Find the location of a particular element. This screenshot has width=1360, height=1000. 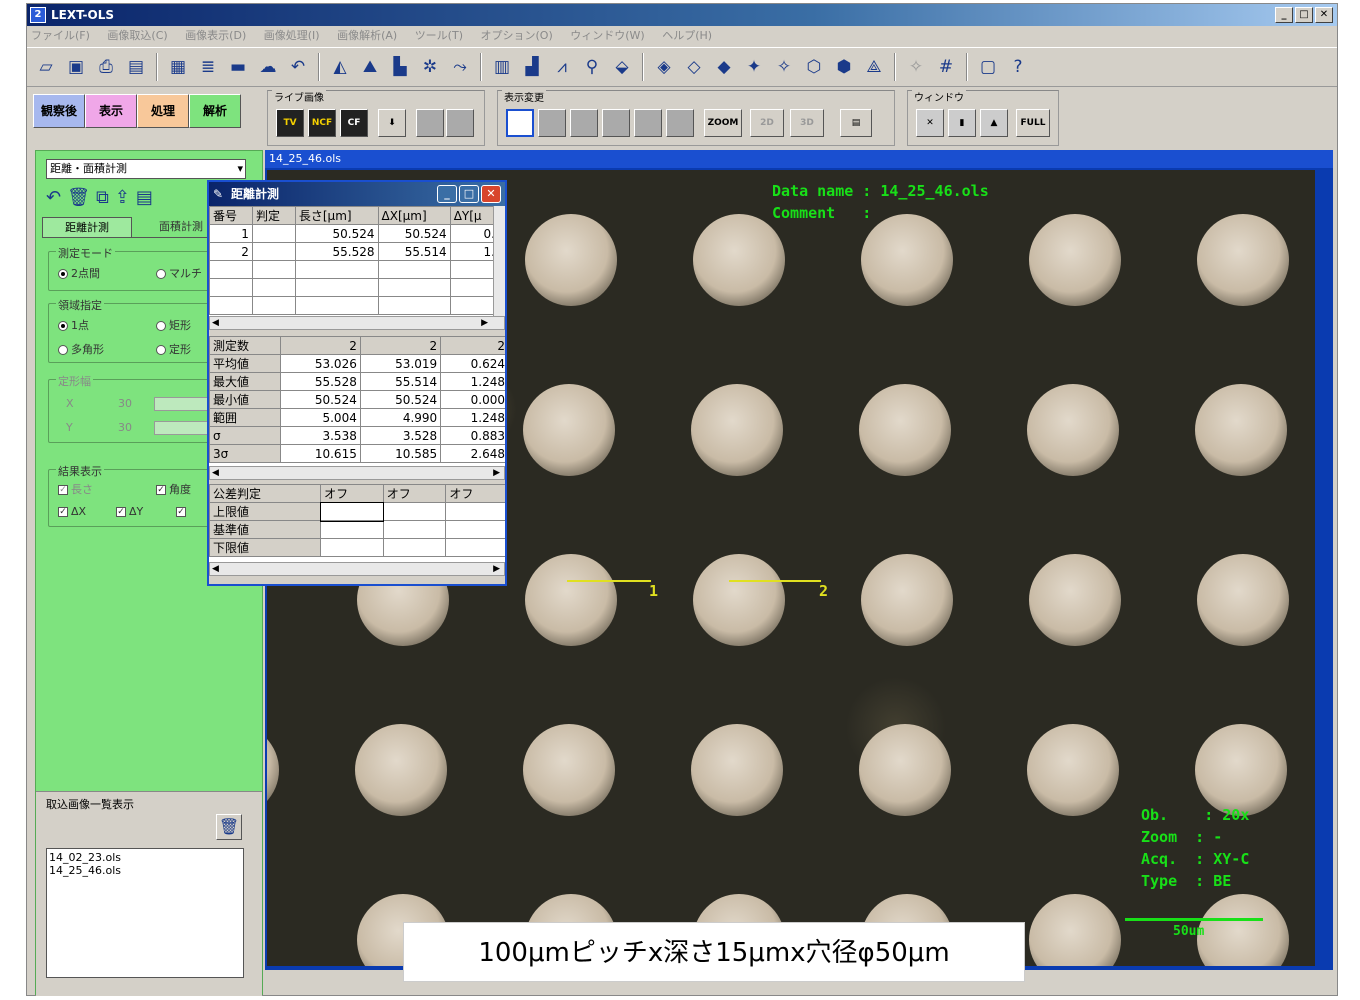

table-row: 2 55.528 55.514 1. is located at coordinates (354, 251).